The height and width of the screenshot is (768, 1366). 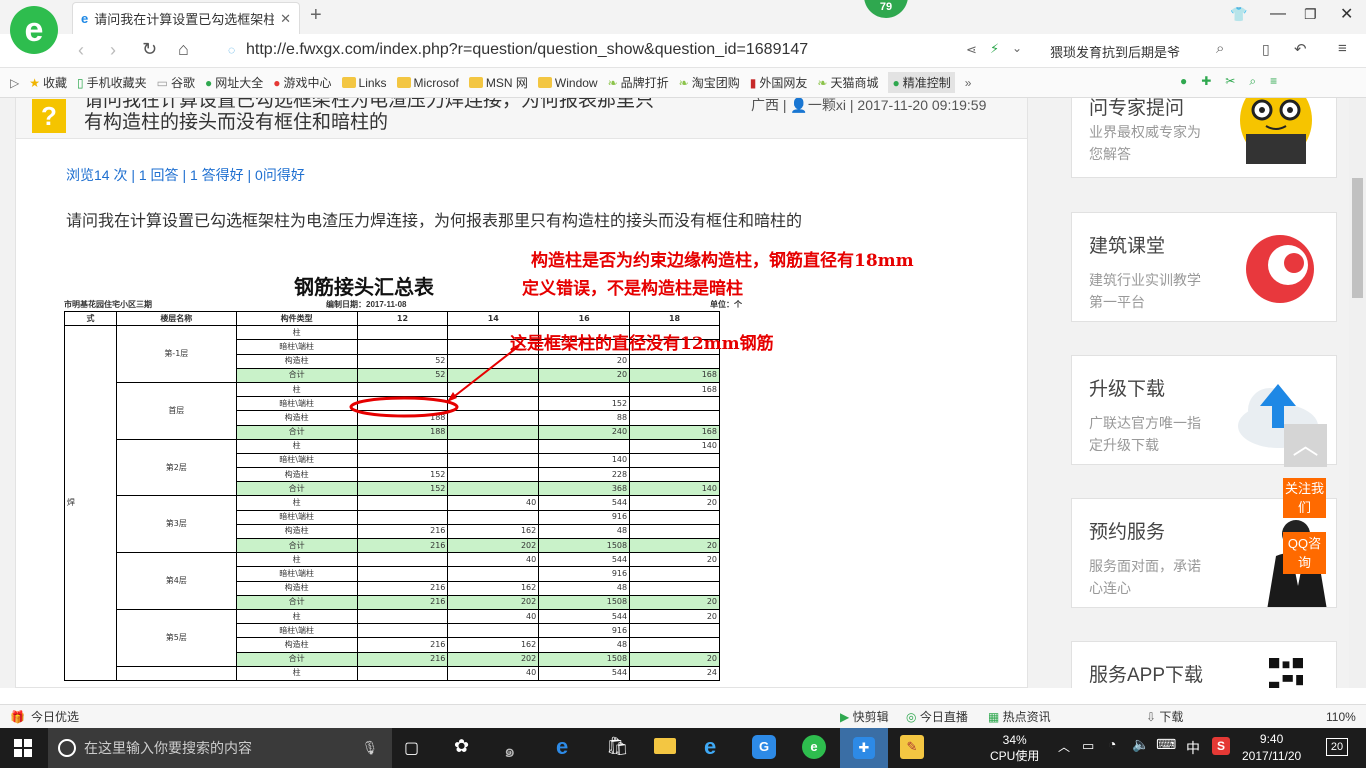 What do you see at coordinates (302, 82) in the screenshot?
I see `fav-item: ● 游戏中心` at bounding box center [302, 82].